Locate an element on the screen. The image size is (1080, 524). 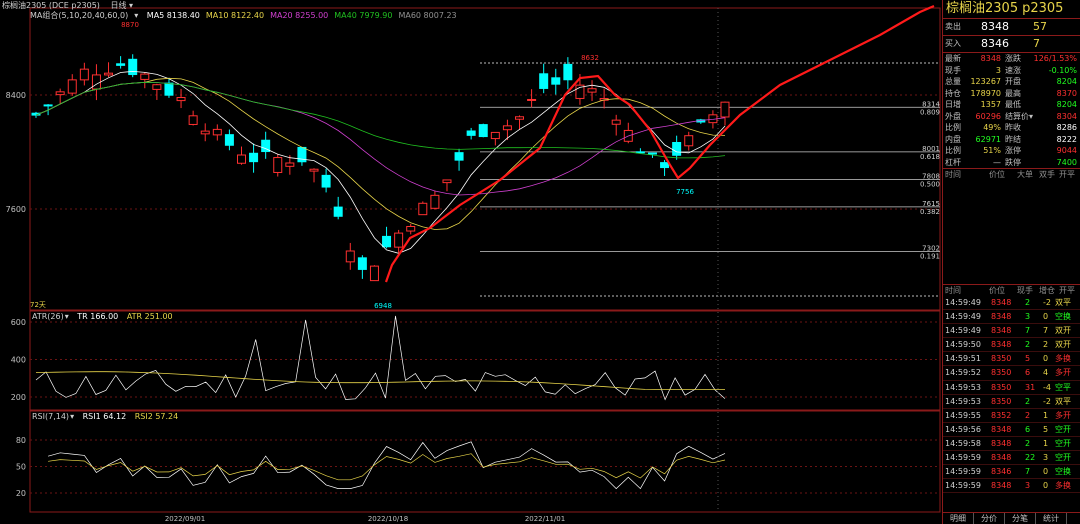
tick-d: 2 is located at coordinates (1046, 345).